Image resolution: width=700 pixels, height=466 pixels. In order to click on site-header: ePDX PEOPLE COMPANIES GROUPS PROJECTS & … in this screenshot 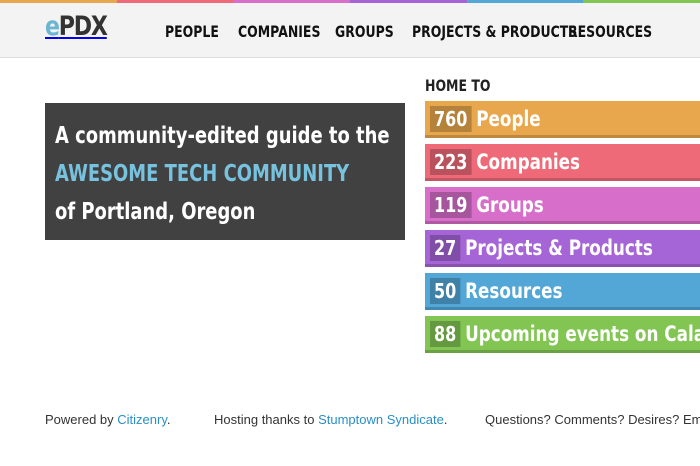, I will do `click(350, 30)`.